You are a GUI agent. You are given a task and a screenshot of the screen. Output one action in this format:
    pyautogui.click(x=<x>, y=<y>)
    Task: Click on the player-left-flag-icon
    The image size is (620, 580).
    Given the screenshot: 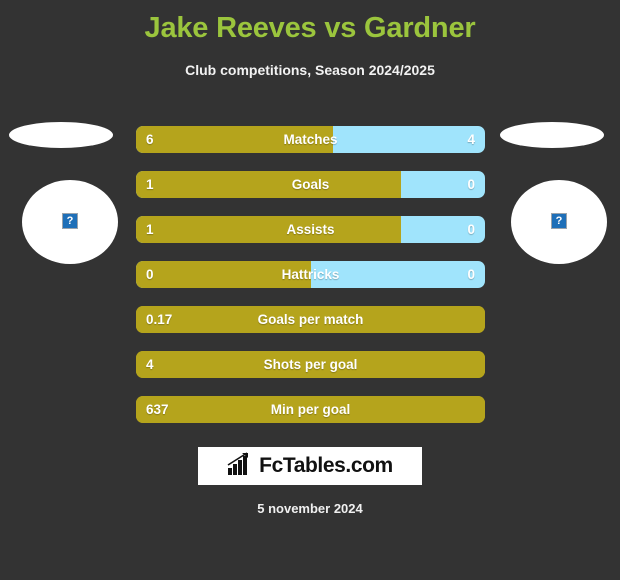 What is the action you would take?
    pyautogui.click(x=61, y=135)
    